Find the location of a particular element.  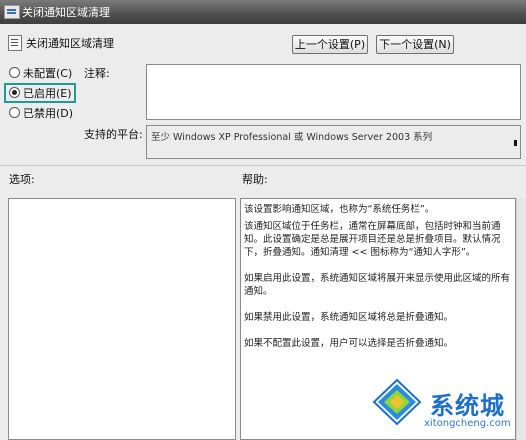

watermark-url: xitongcheng.com is located at coordinates (467, 423).